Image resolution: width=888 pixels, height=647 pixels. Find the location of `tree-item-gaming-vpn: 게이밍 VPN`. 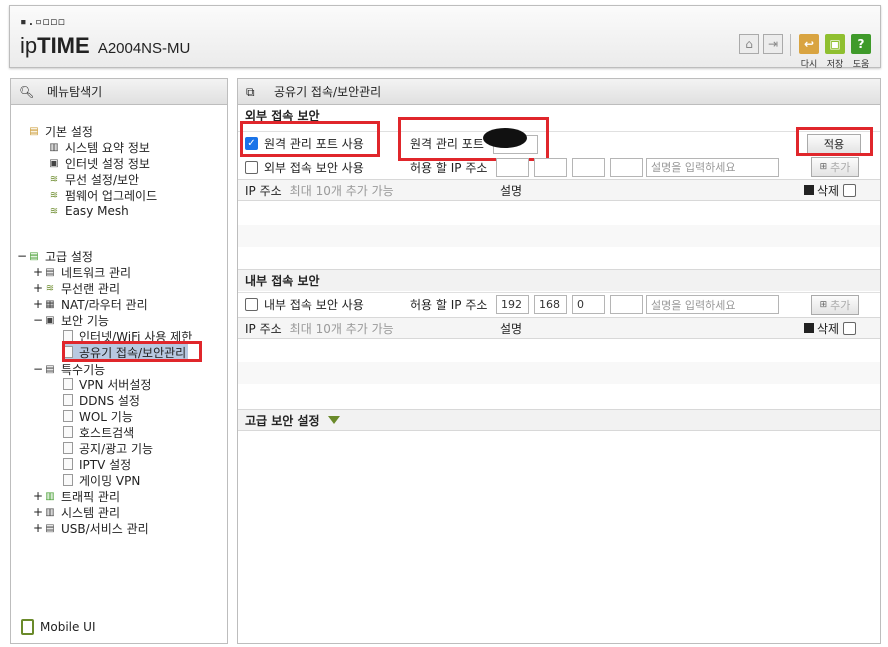

tree-item-gaming-vpn: 게이밍 VPN is located at coordinates (101, 480).